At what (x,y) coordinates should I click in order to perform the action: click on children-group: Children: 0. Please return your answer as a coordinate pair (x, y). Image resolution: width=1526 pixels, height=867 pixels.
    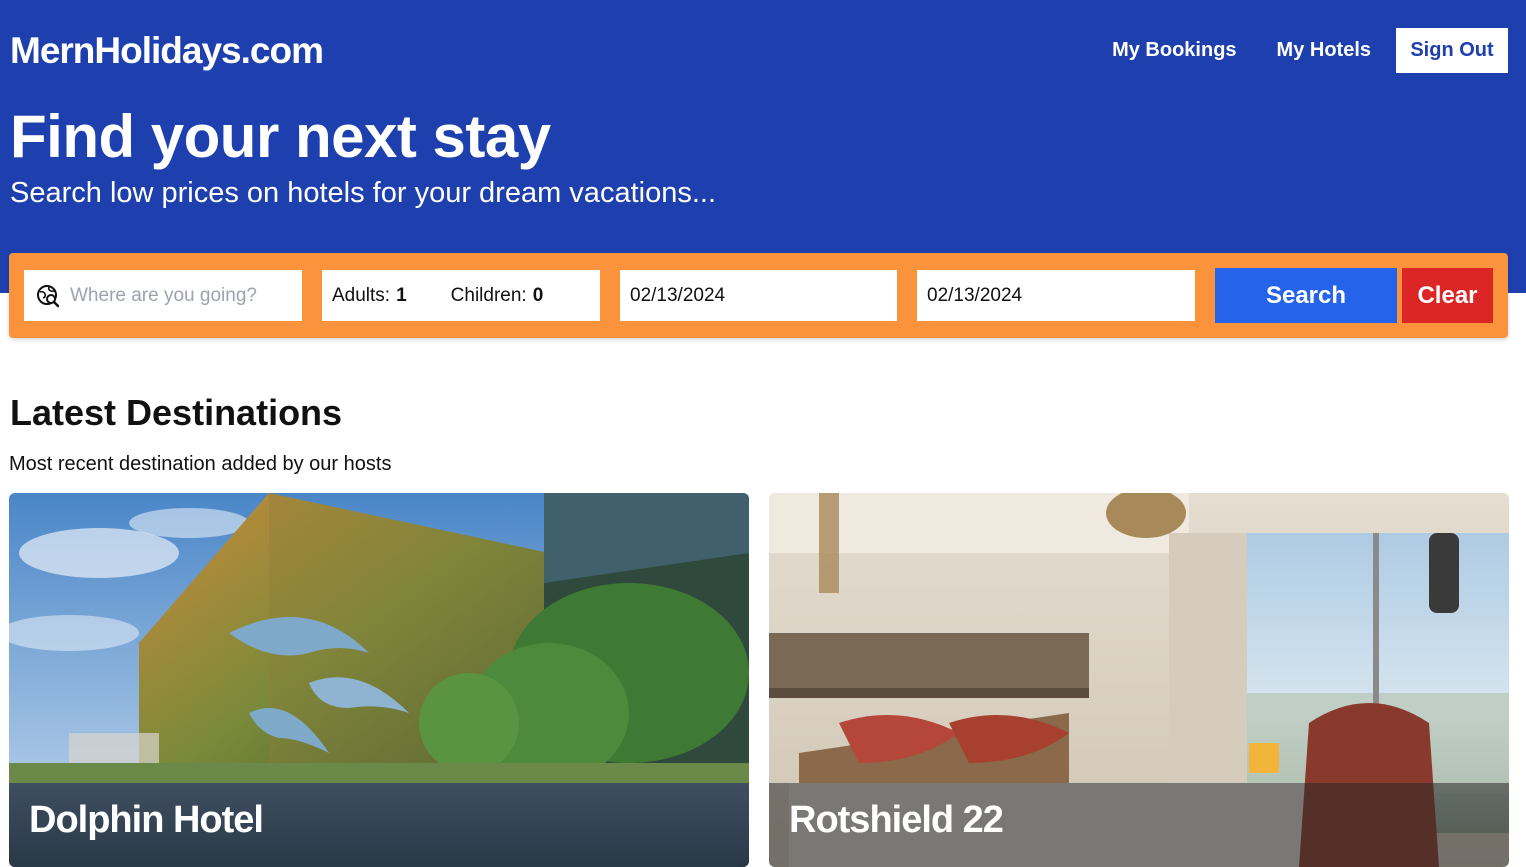
    Looking at the image, I should click on (497, 296).